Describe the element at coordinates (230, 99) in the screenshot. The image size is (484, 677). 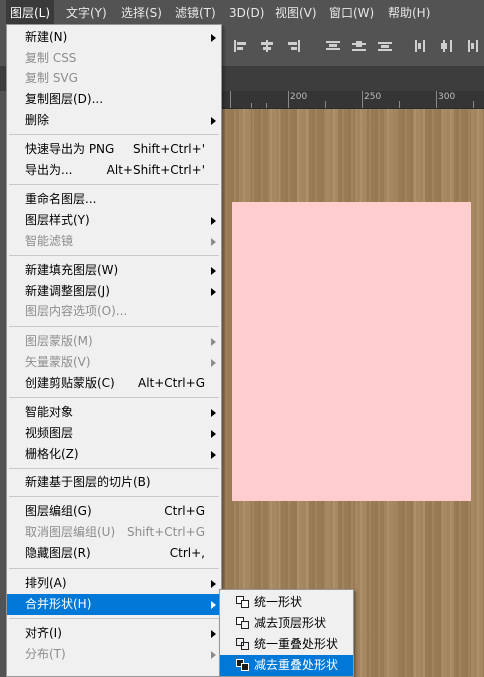
I see `ruler-tick` at that location.